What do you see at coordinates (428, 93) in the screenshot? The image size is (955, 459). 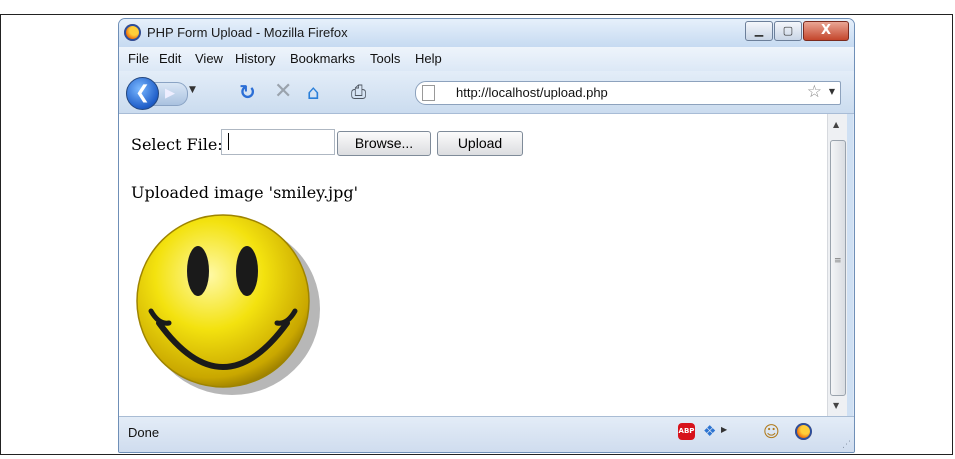 I see `page-icon` at bounding box center [428, 93].